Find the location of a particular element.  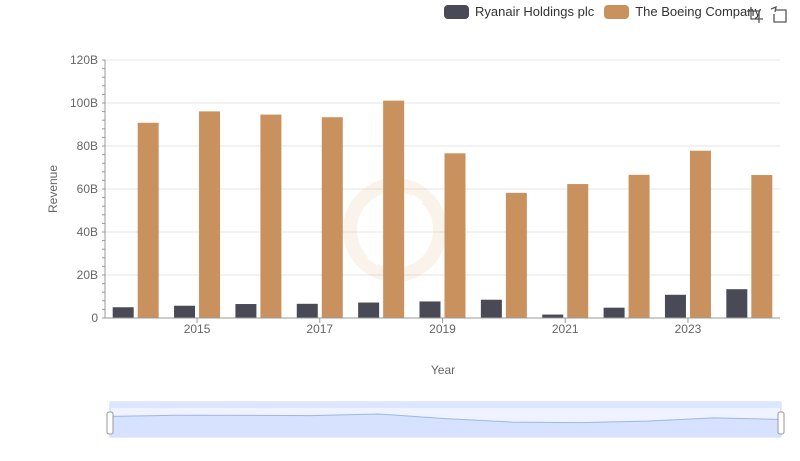

y-tick-label: 80B is located at coordinates (87, 146).